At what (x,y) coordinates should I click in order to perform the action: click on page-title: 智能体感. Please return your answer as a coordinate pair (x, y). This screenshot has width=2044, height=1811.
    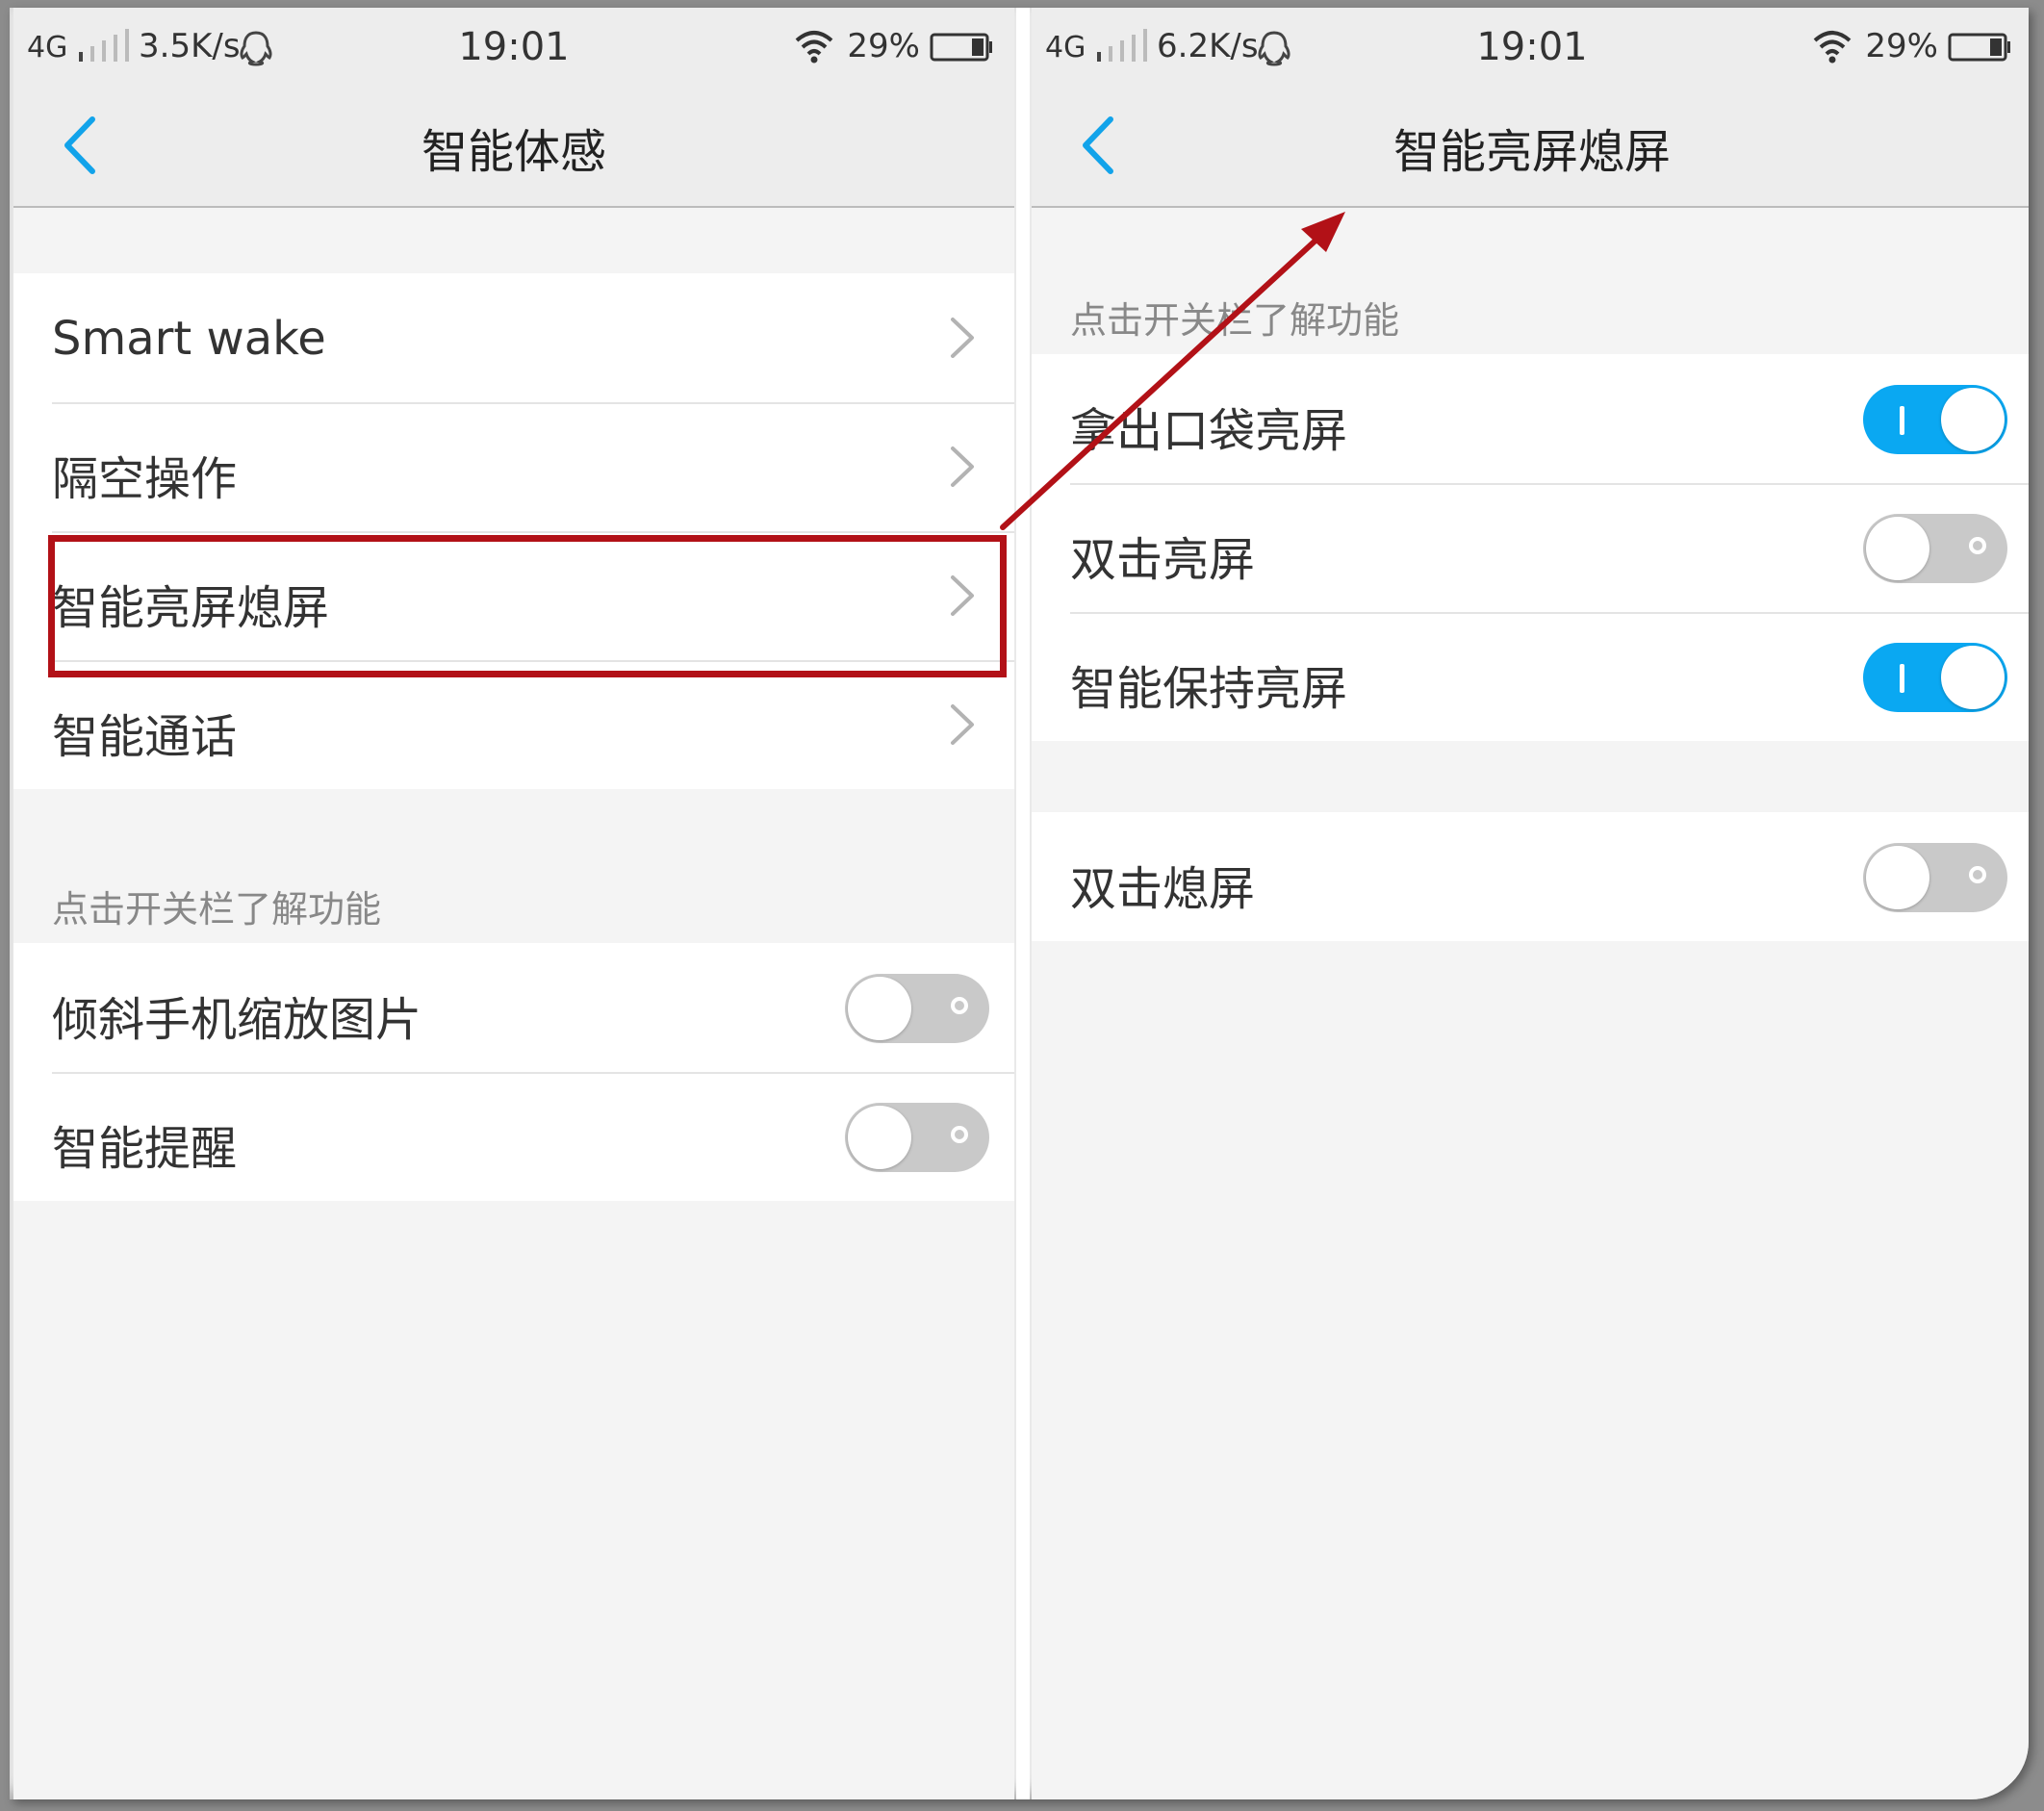
    Looking at the image, I should click on (514, 152).